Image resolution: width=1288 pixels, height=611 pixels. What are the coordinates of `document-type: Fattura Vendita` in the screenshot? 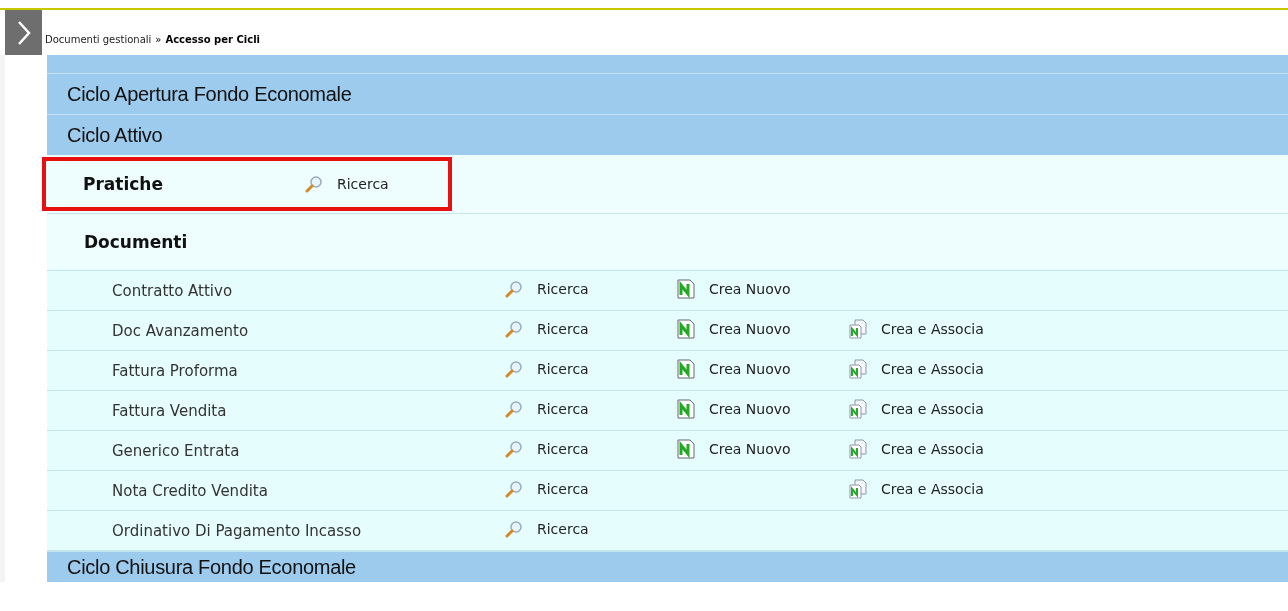 It's located at (169, 410).